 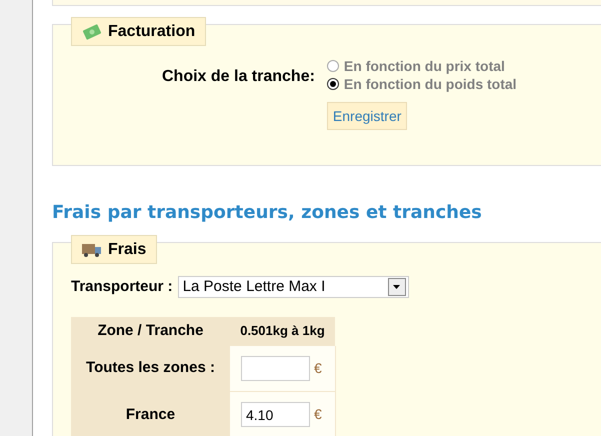 I want to click on truck-icon, so click(x=92, y=249).